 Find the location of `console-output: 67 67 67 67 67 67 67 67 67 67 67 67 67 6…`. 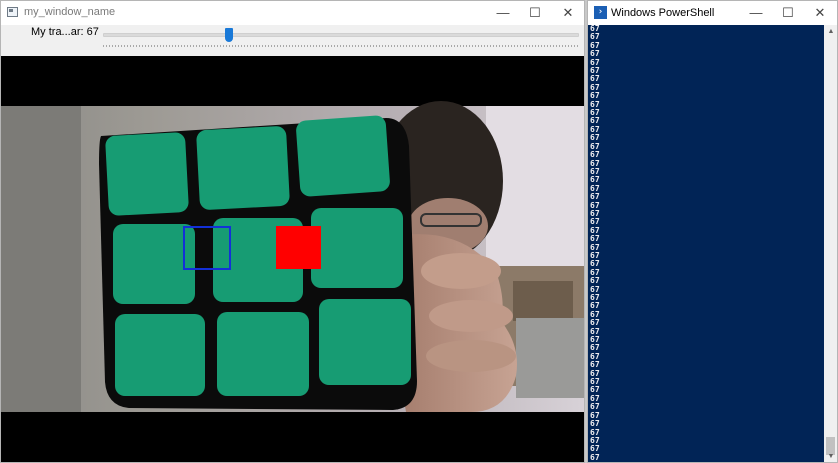

console-output: 67 67 67 67 67 67 67 67 67 67 67 67 67 6… is located at coordinates (595, 243).